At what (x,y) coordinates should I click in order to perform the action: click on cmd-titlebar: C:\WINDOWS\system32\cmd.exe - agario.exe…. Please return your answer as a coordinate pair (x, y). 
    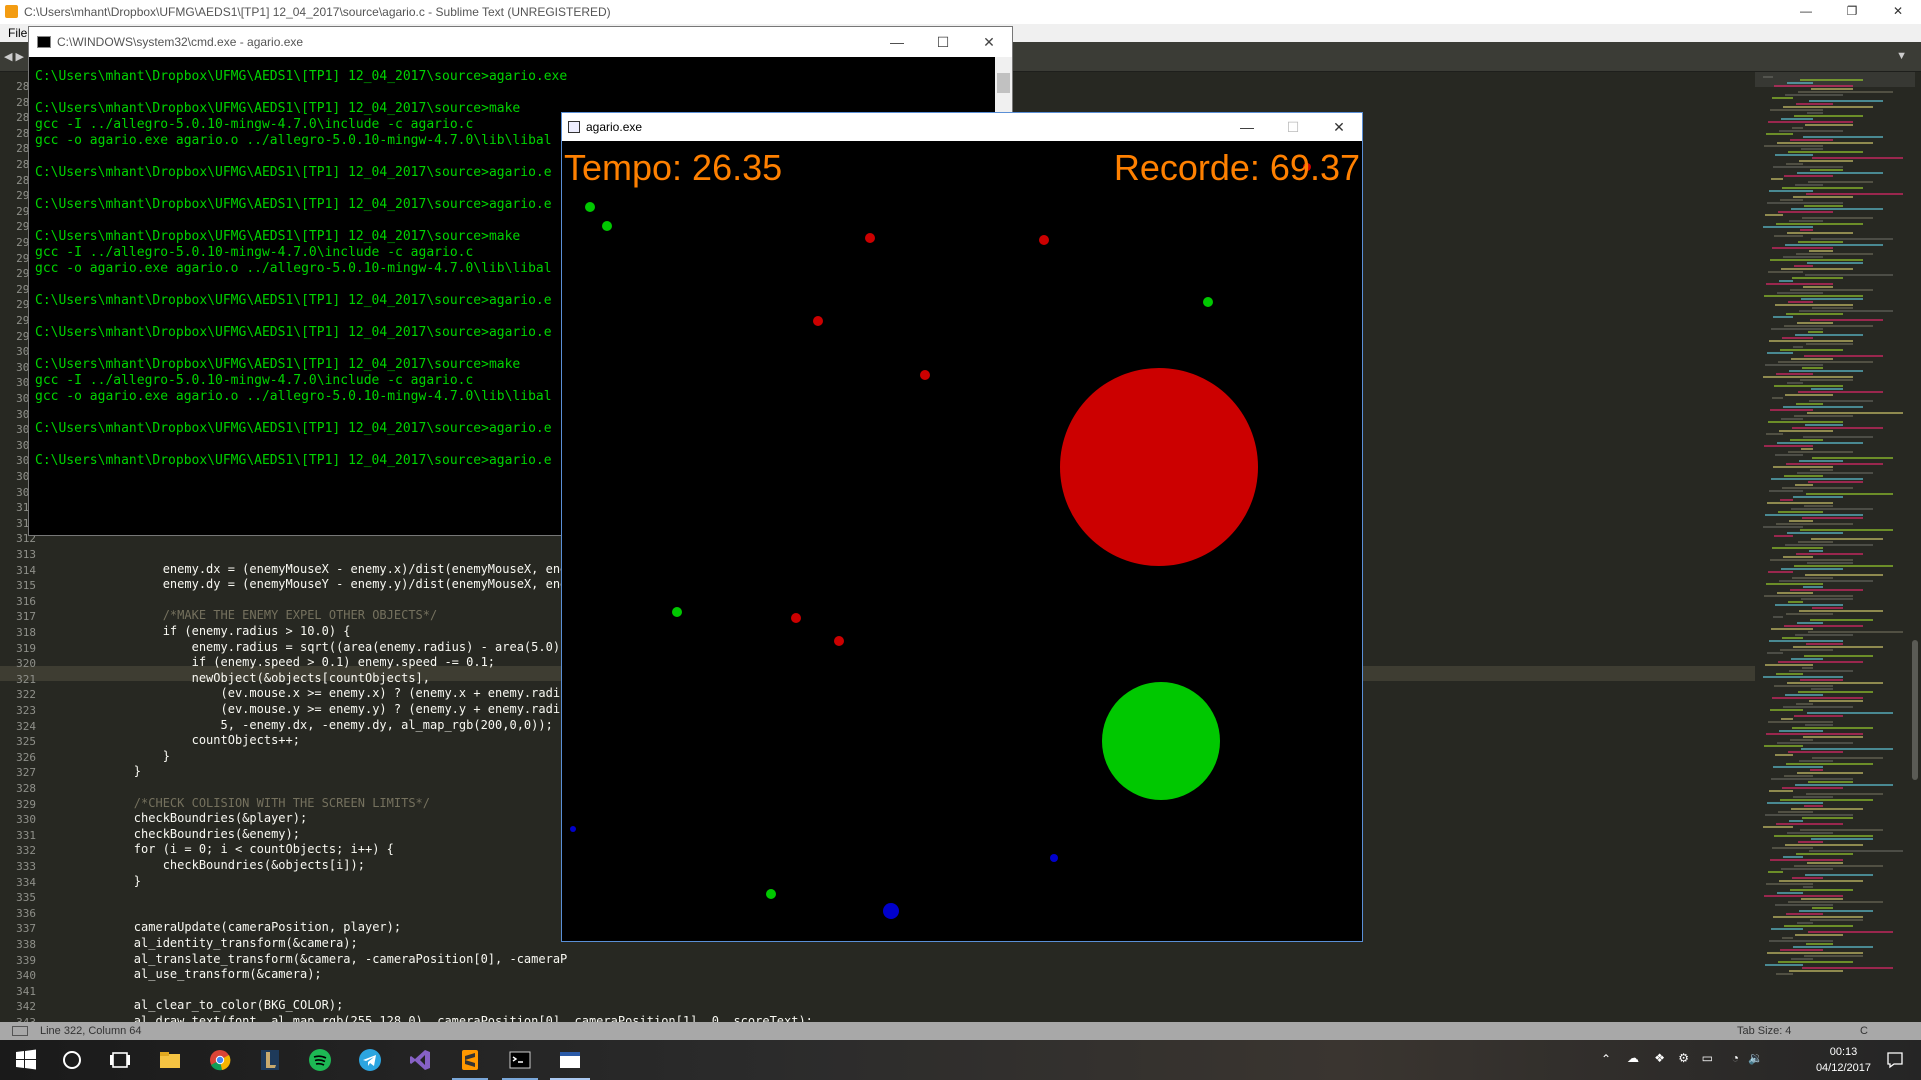
    Looking at the image, I should click on (520, 42).